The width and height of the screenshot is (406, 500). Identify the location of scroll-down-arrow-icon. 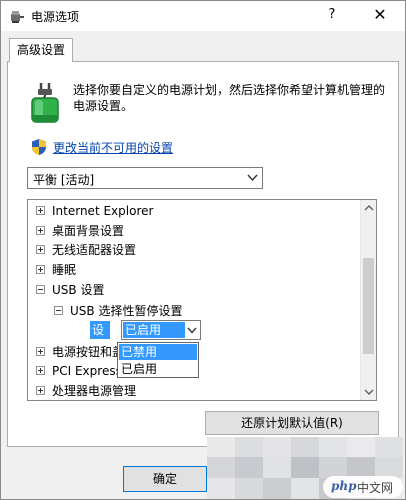
(369, 392).